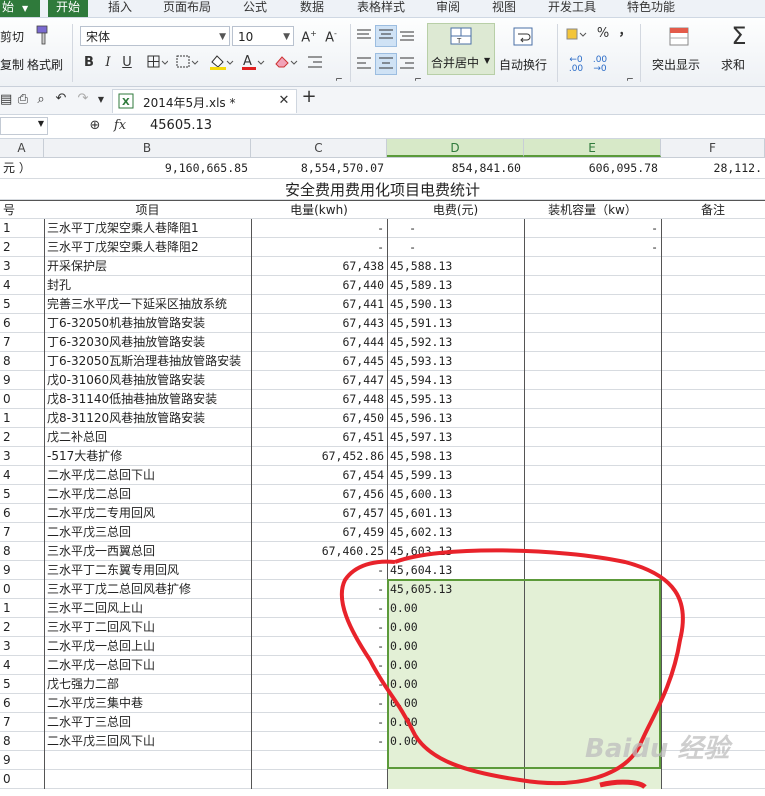  Describe the element at coordinates (448, 8) in the screenshot. I see `menu-item: 审阅` at that location.